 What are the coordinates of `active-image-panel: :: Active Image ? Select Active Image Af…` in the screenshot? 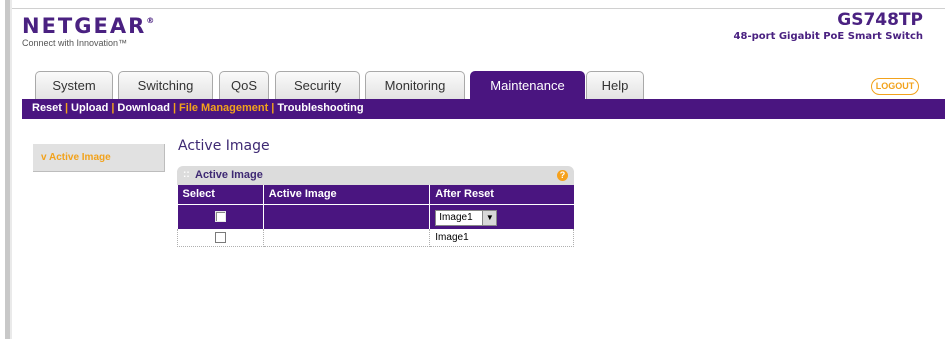 It's located at (375, 206).